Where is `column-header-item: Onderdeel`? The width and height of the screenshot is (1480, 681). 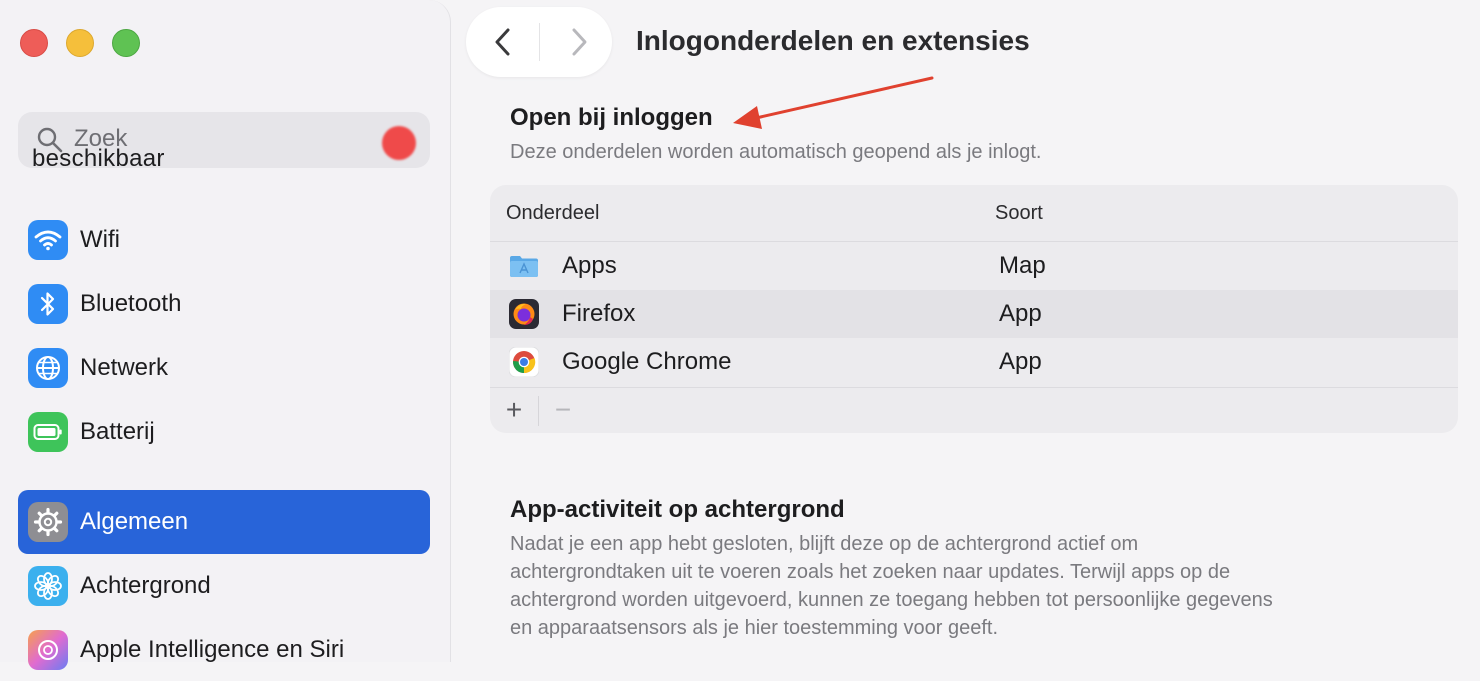 column-header-item: Onderdeel is located at coordinates (552, 213).